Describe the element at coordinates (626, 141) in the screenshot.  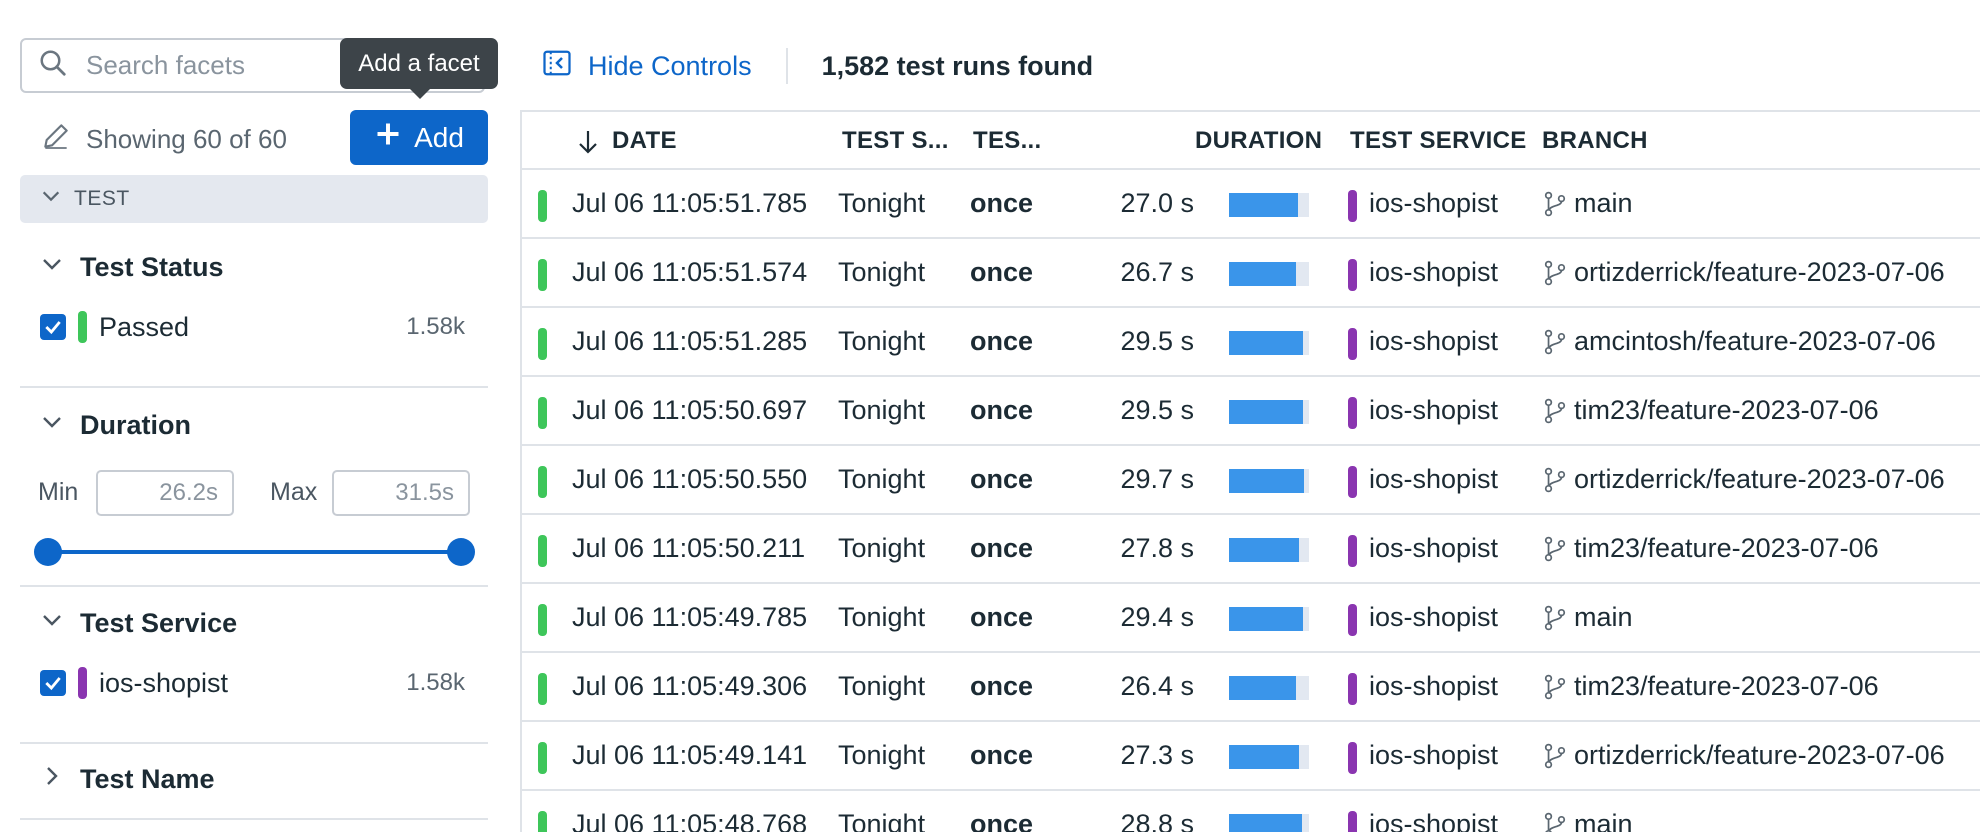
I see `column-header-date: DATE` at that location.